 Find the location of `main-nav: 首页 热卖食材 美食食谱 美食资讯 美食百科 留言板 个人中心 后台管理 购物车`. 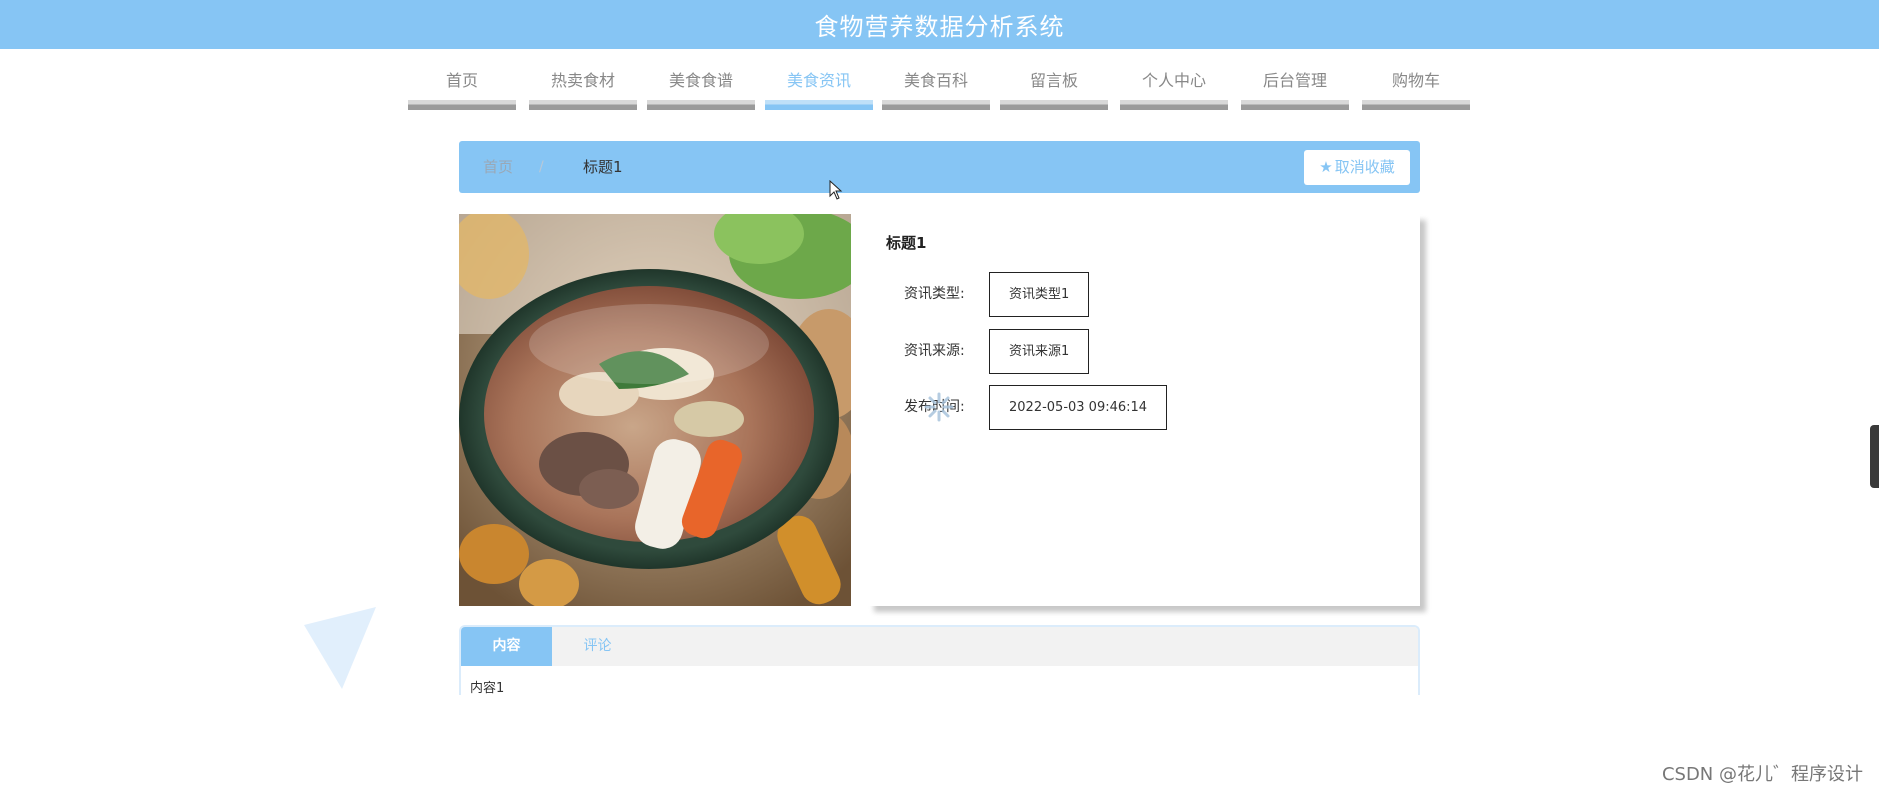

main-nav: 首页 热卖食材 美食食谱 美食资讯 美食百科 留言板 个人中心 后台管理 购物车 is located at coordinates (939, 90).